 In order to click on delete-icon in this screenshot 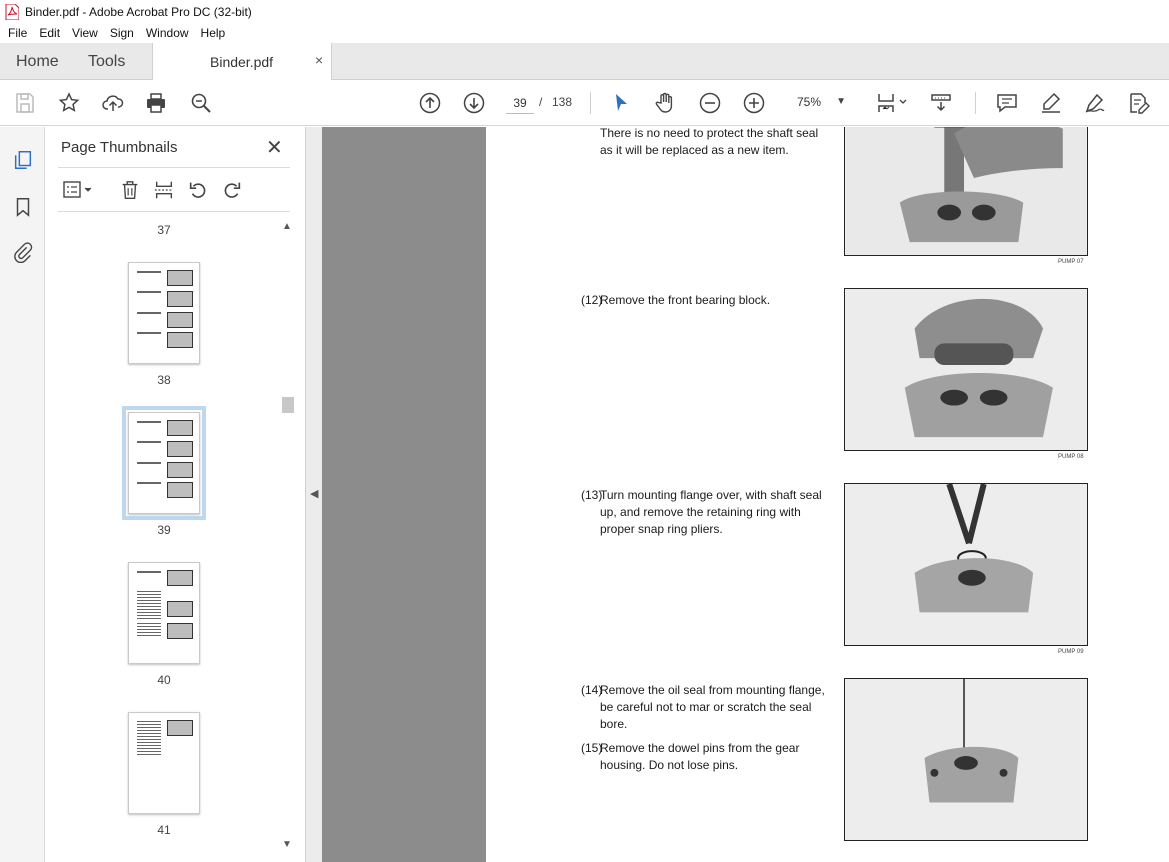, I will do `click(130, 190)`.